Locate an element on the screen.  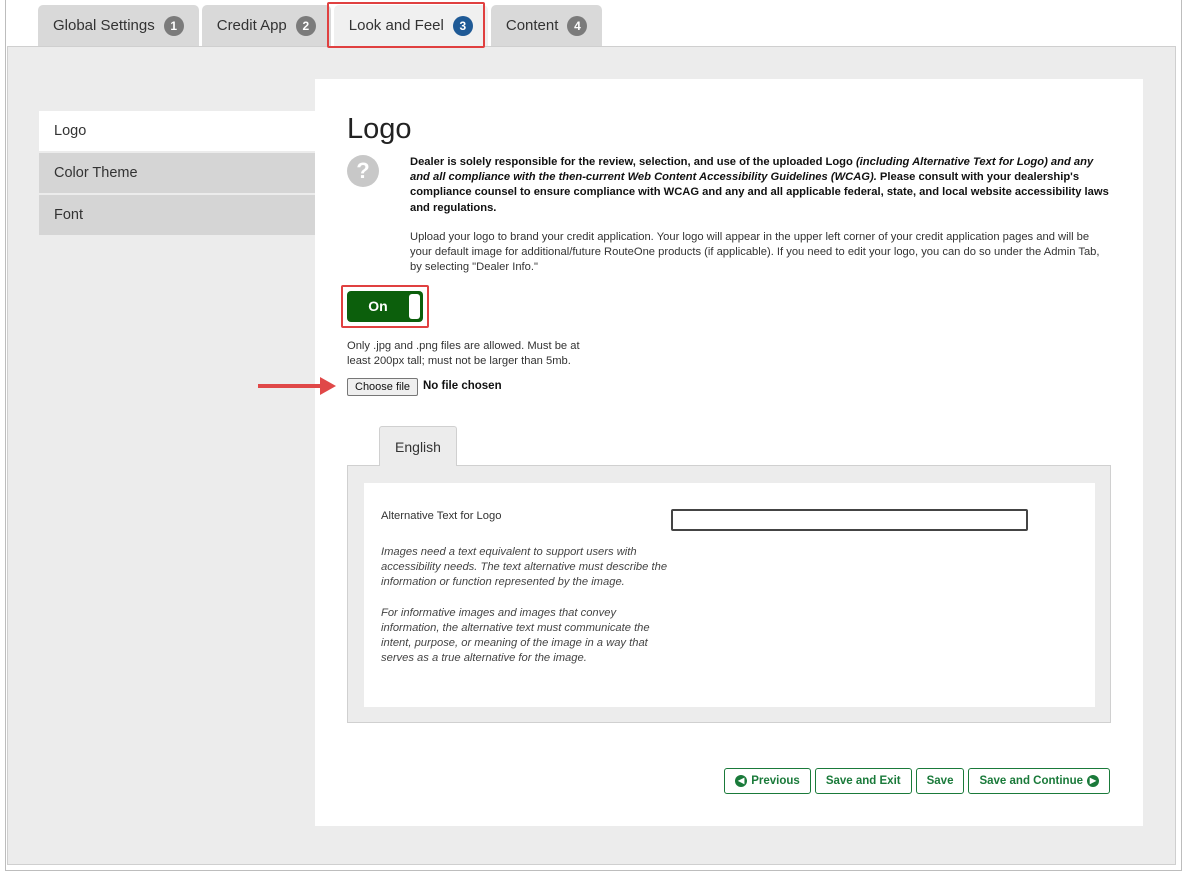
question-icon: ? is located at coordinates (363, 171).